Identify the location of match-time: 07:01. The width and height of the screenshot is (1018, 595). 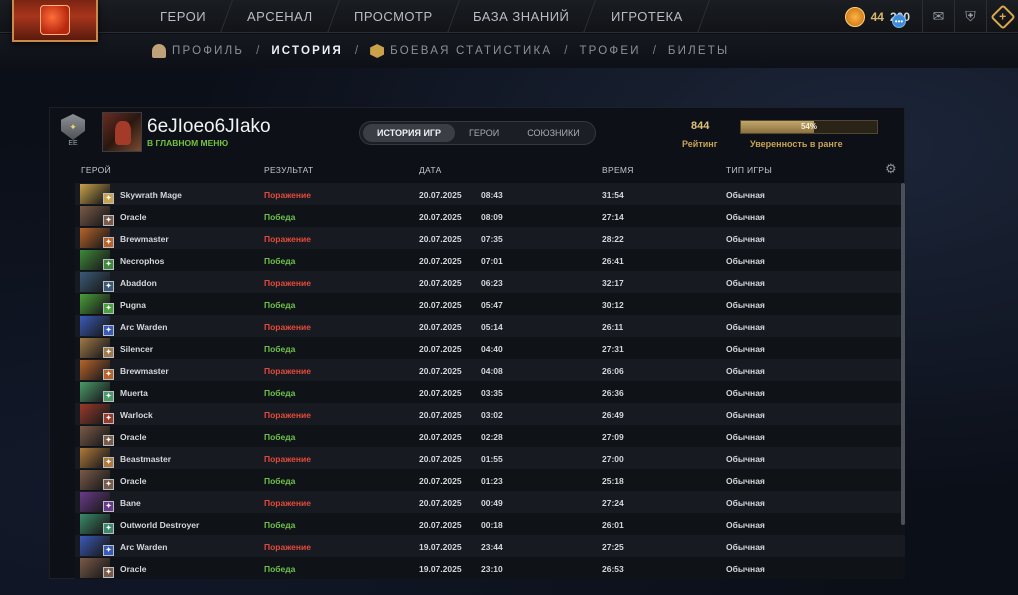
(492, 261).